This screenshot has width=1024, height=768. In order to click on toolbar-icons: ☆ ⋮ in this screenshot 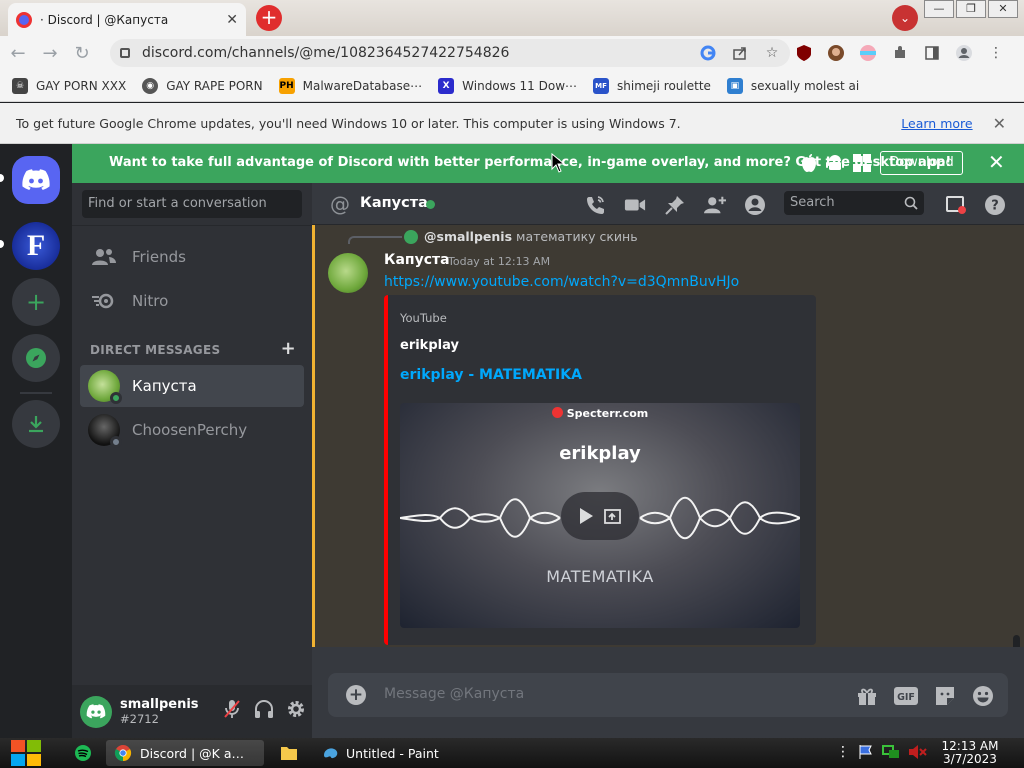, I will do `click(852, 53)`.